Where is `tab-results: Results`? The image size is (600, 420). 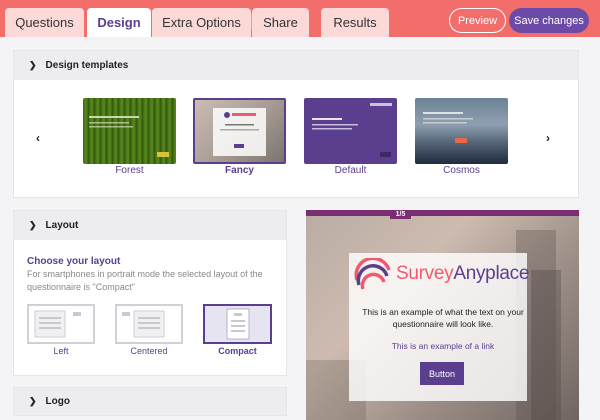 tab-results: Results is located at coordinates (355, 22).